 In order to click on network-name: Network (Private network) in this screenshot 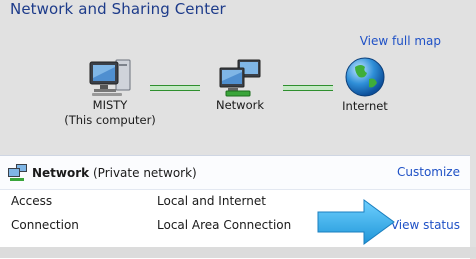, I will do `click(114, 173)`.